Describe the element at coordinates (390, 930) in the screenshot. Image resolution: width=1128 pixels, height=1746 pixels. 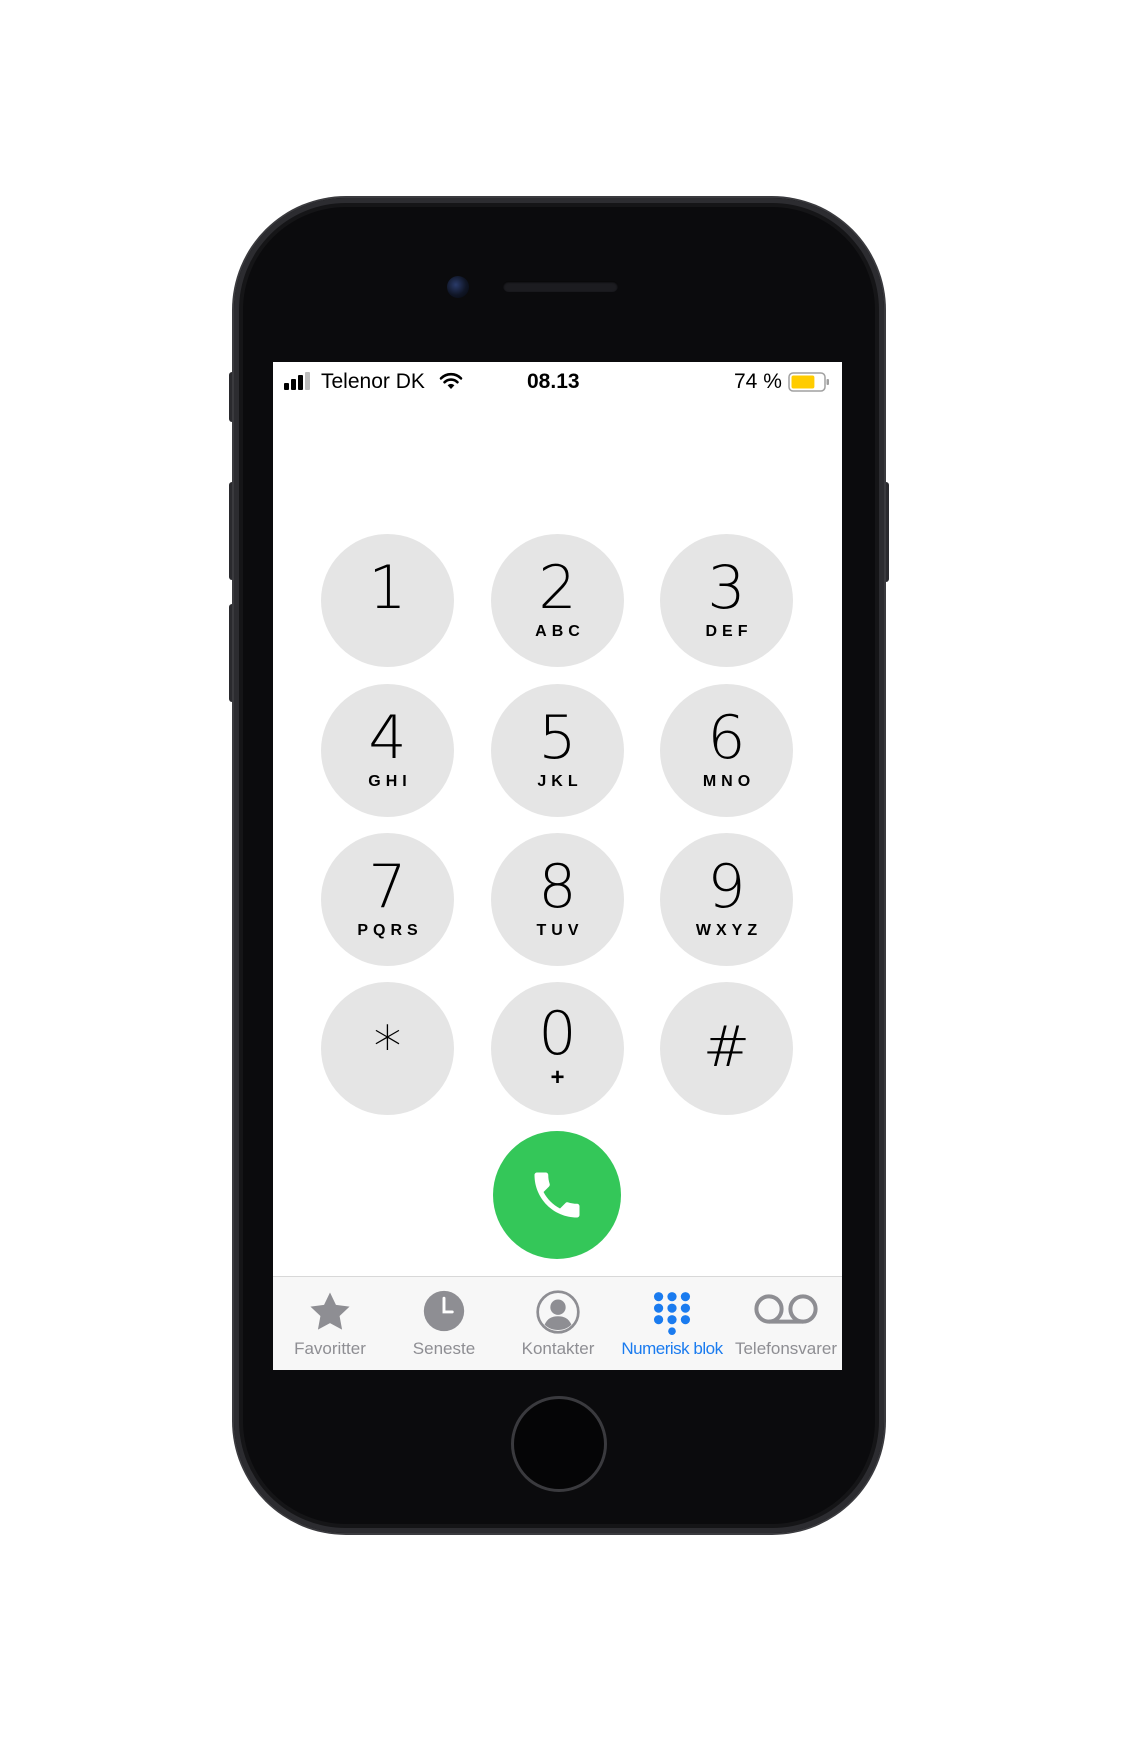
I see `key-letters: PQRS` at that location.